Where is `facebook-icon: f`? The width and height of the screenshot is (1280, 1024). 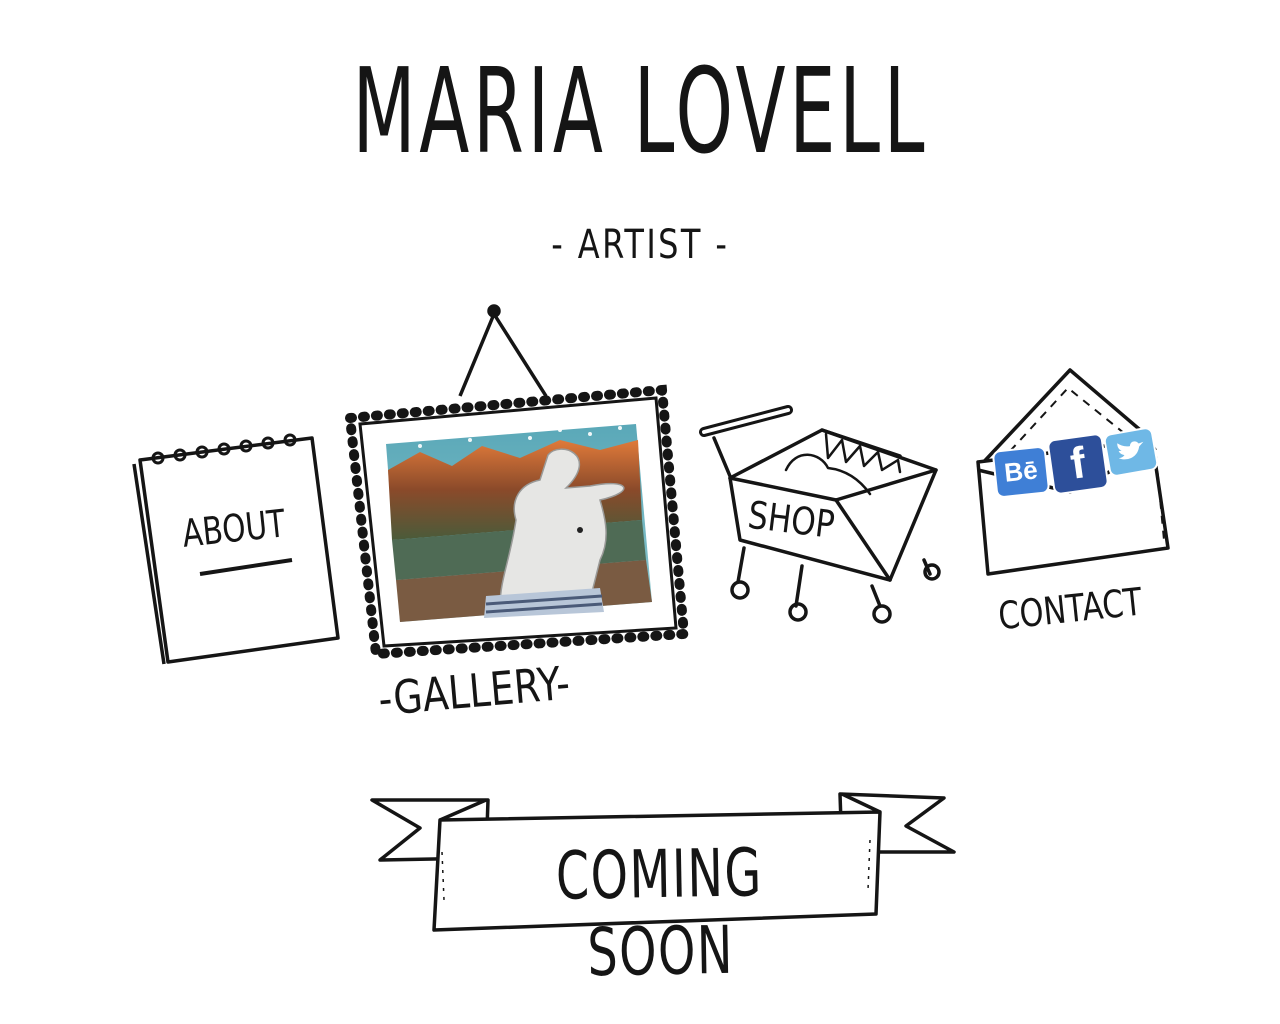
facebook-icon: f is located at coordinates (1078, 464).